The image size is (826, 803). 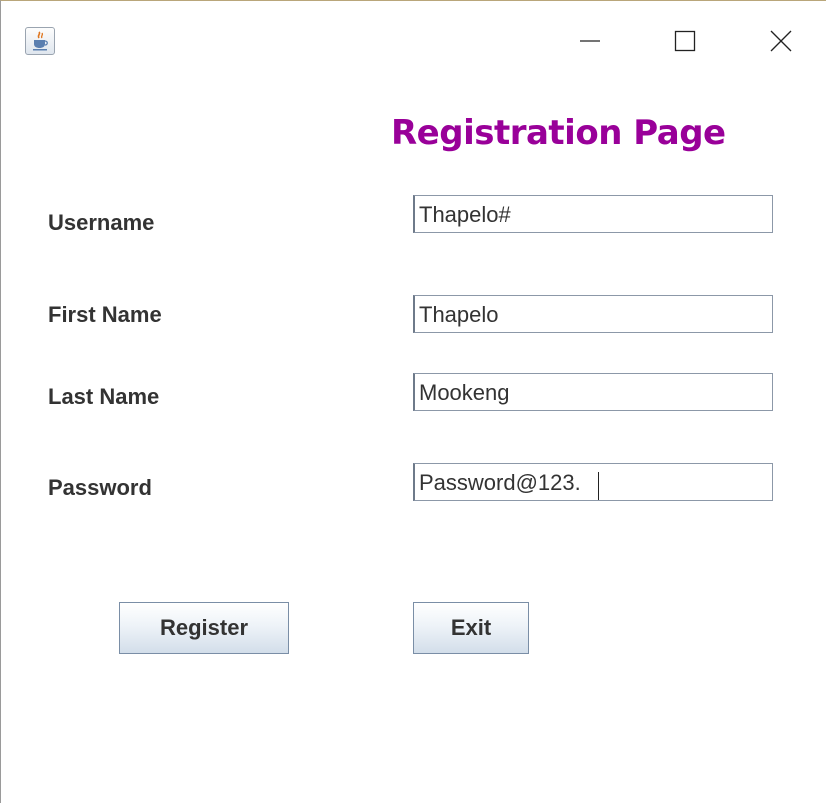 What do you see at coordinates (101, 222) in the screenshot?
I see `username-label: Username` at bounding box center [101, 222].